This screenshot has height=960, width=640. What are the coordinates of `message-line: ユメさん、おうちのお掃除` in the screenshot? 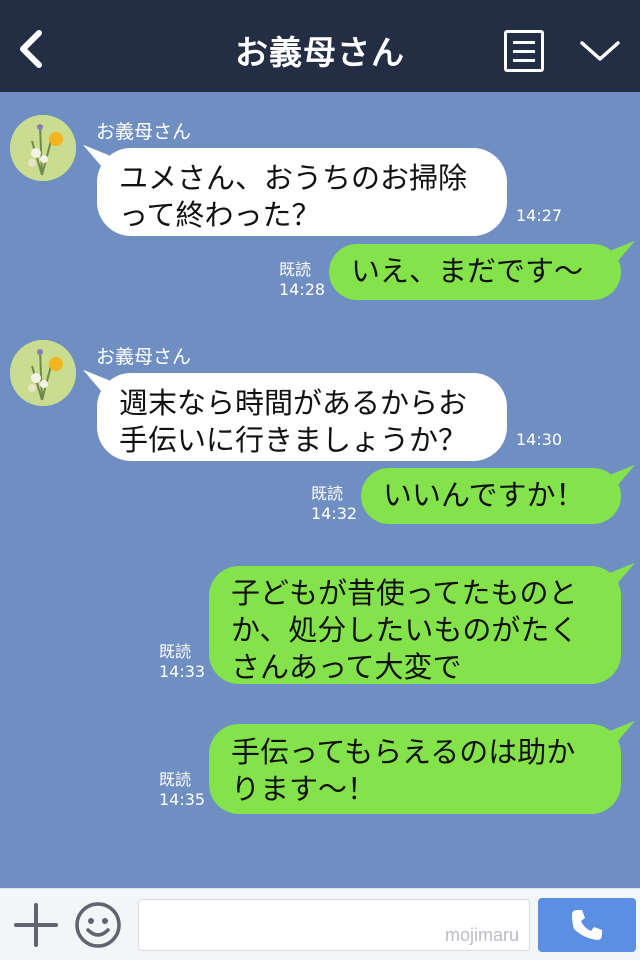 It's located at (293, 178).